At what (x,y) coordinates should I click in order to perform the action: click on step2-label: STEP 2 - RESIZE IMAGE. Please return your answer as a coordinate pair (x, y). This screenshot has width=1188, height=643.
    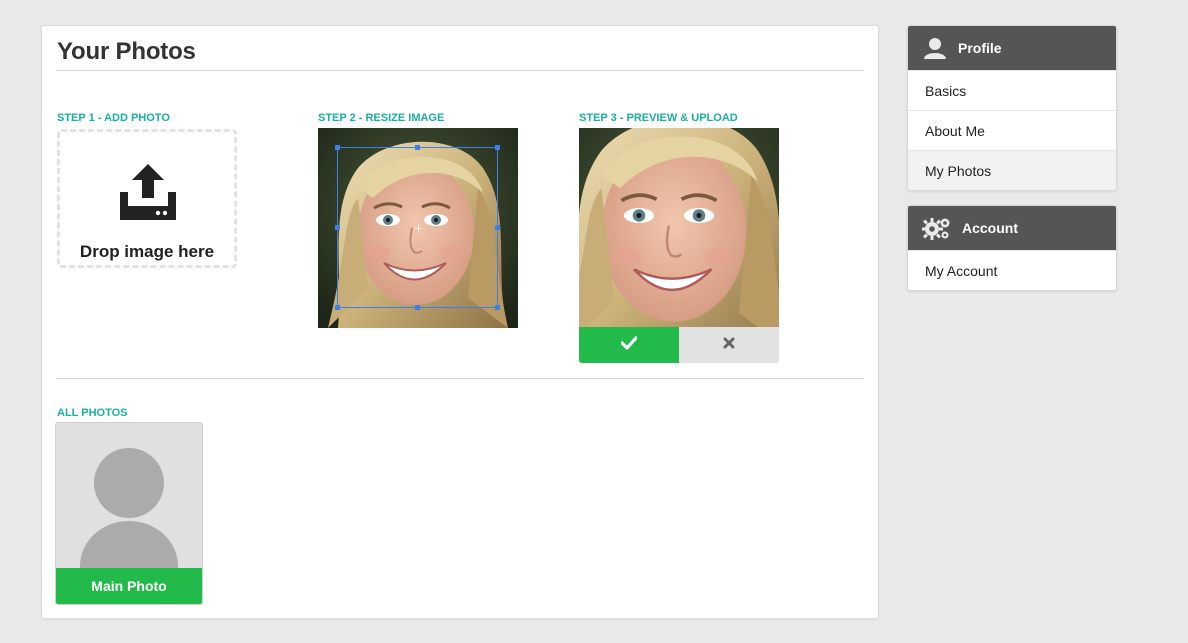
    Looking at the image, I should click on (381, 118).